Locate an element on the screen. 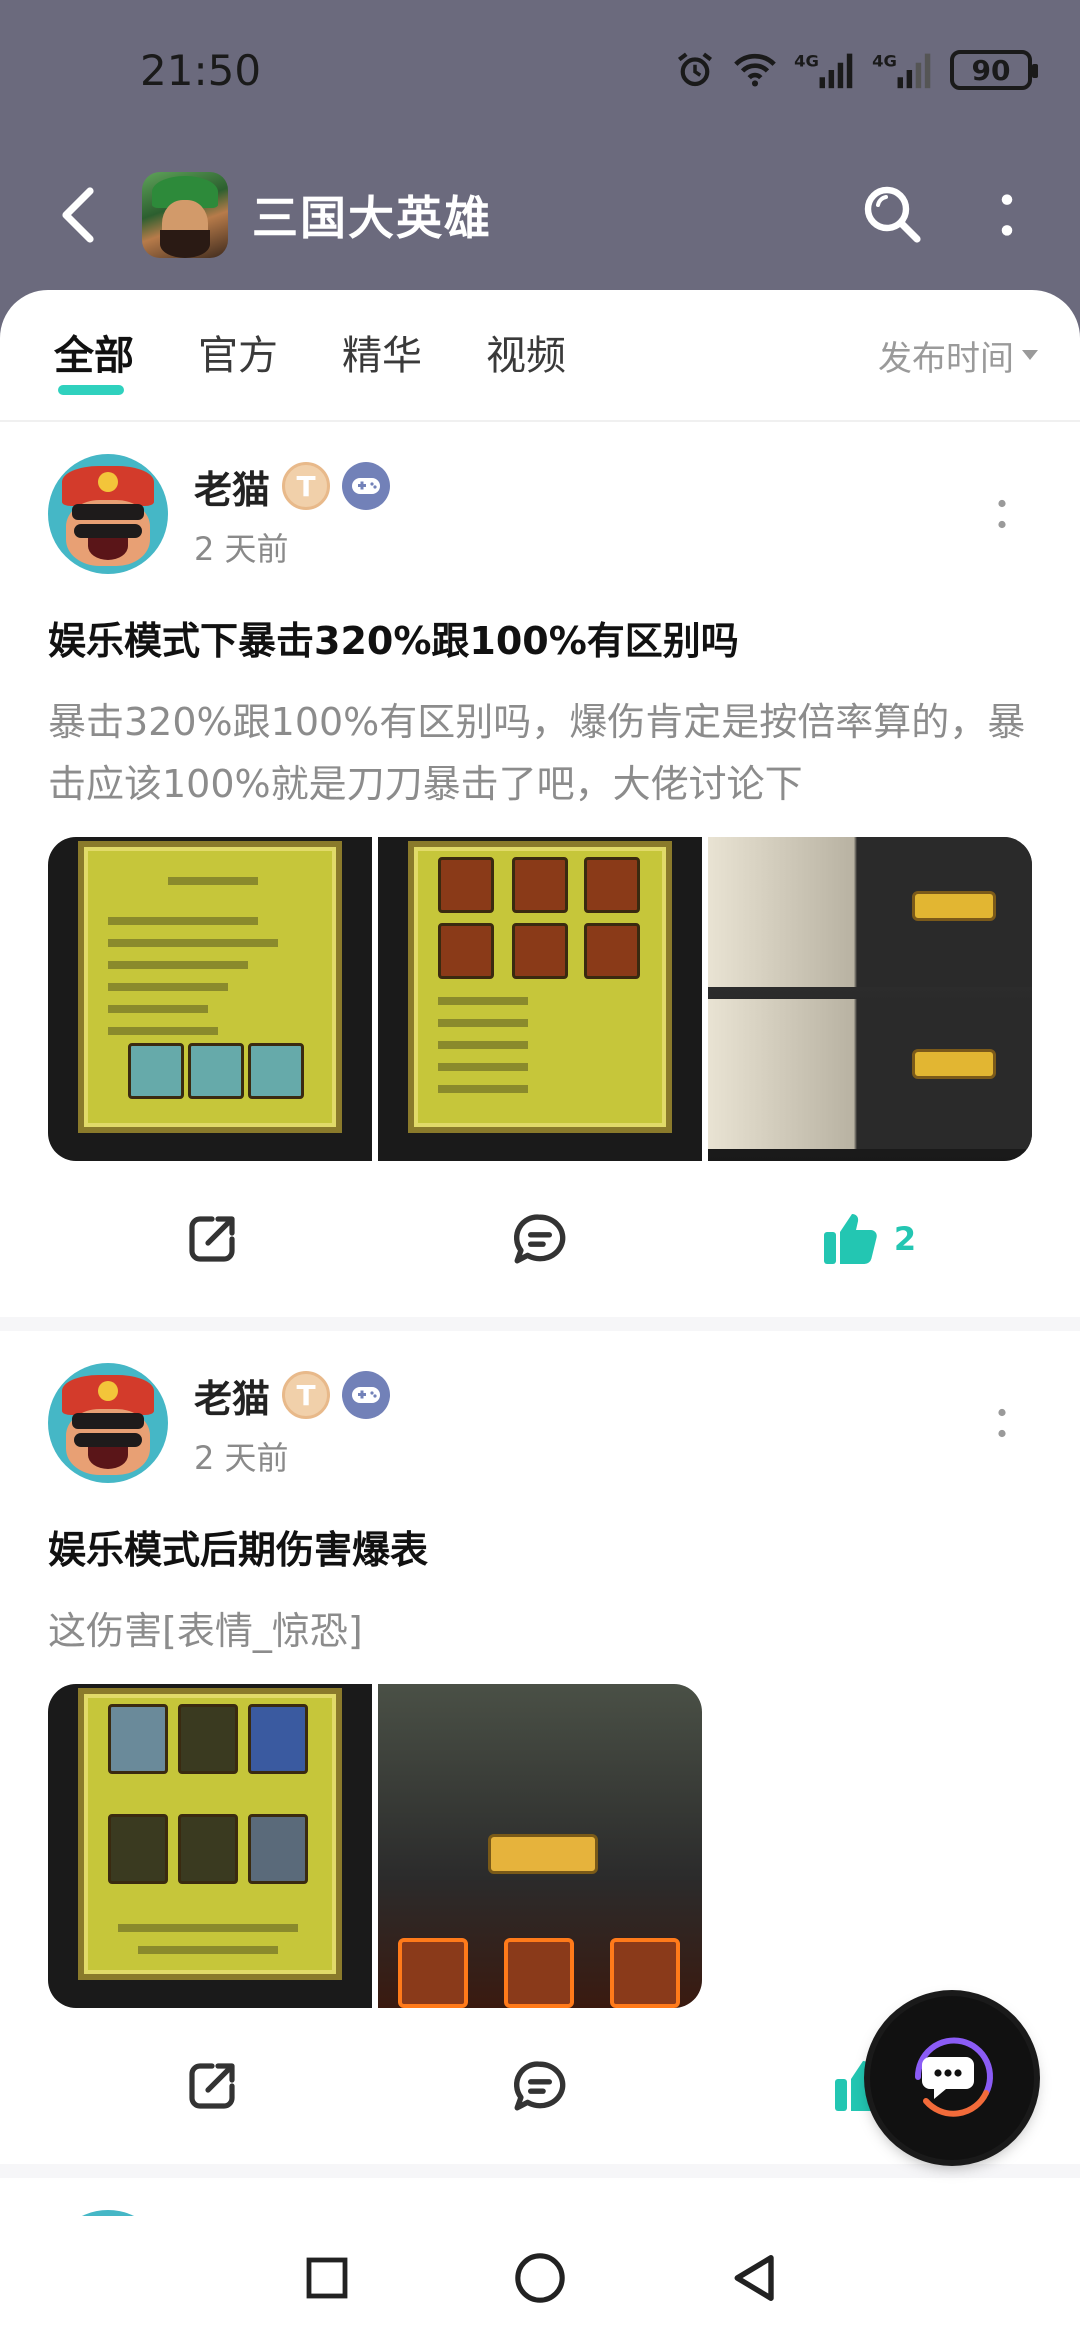 The height and width of the screenshot is (2340, 1080). page-title: 三国大英雄 is located at coordinates (372, 218).